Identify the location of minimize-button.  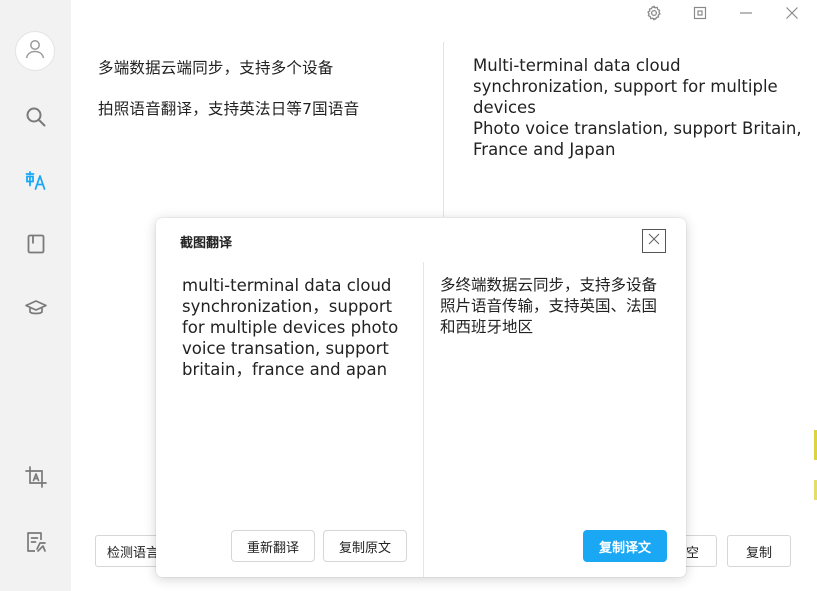
(746, 15).